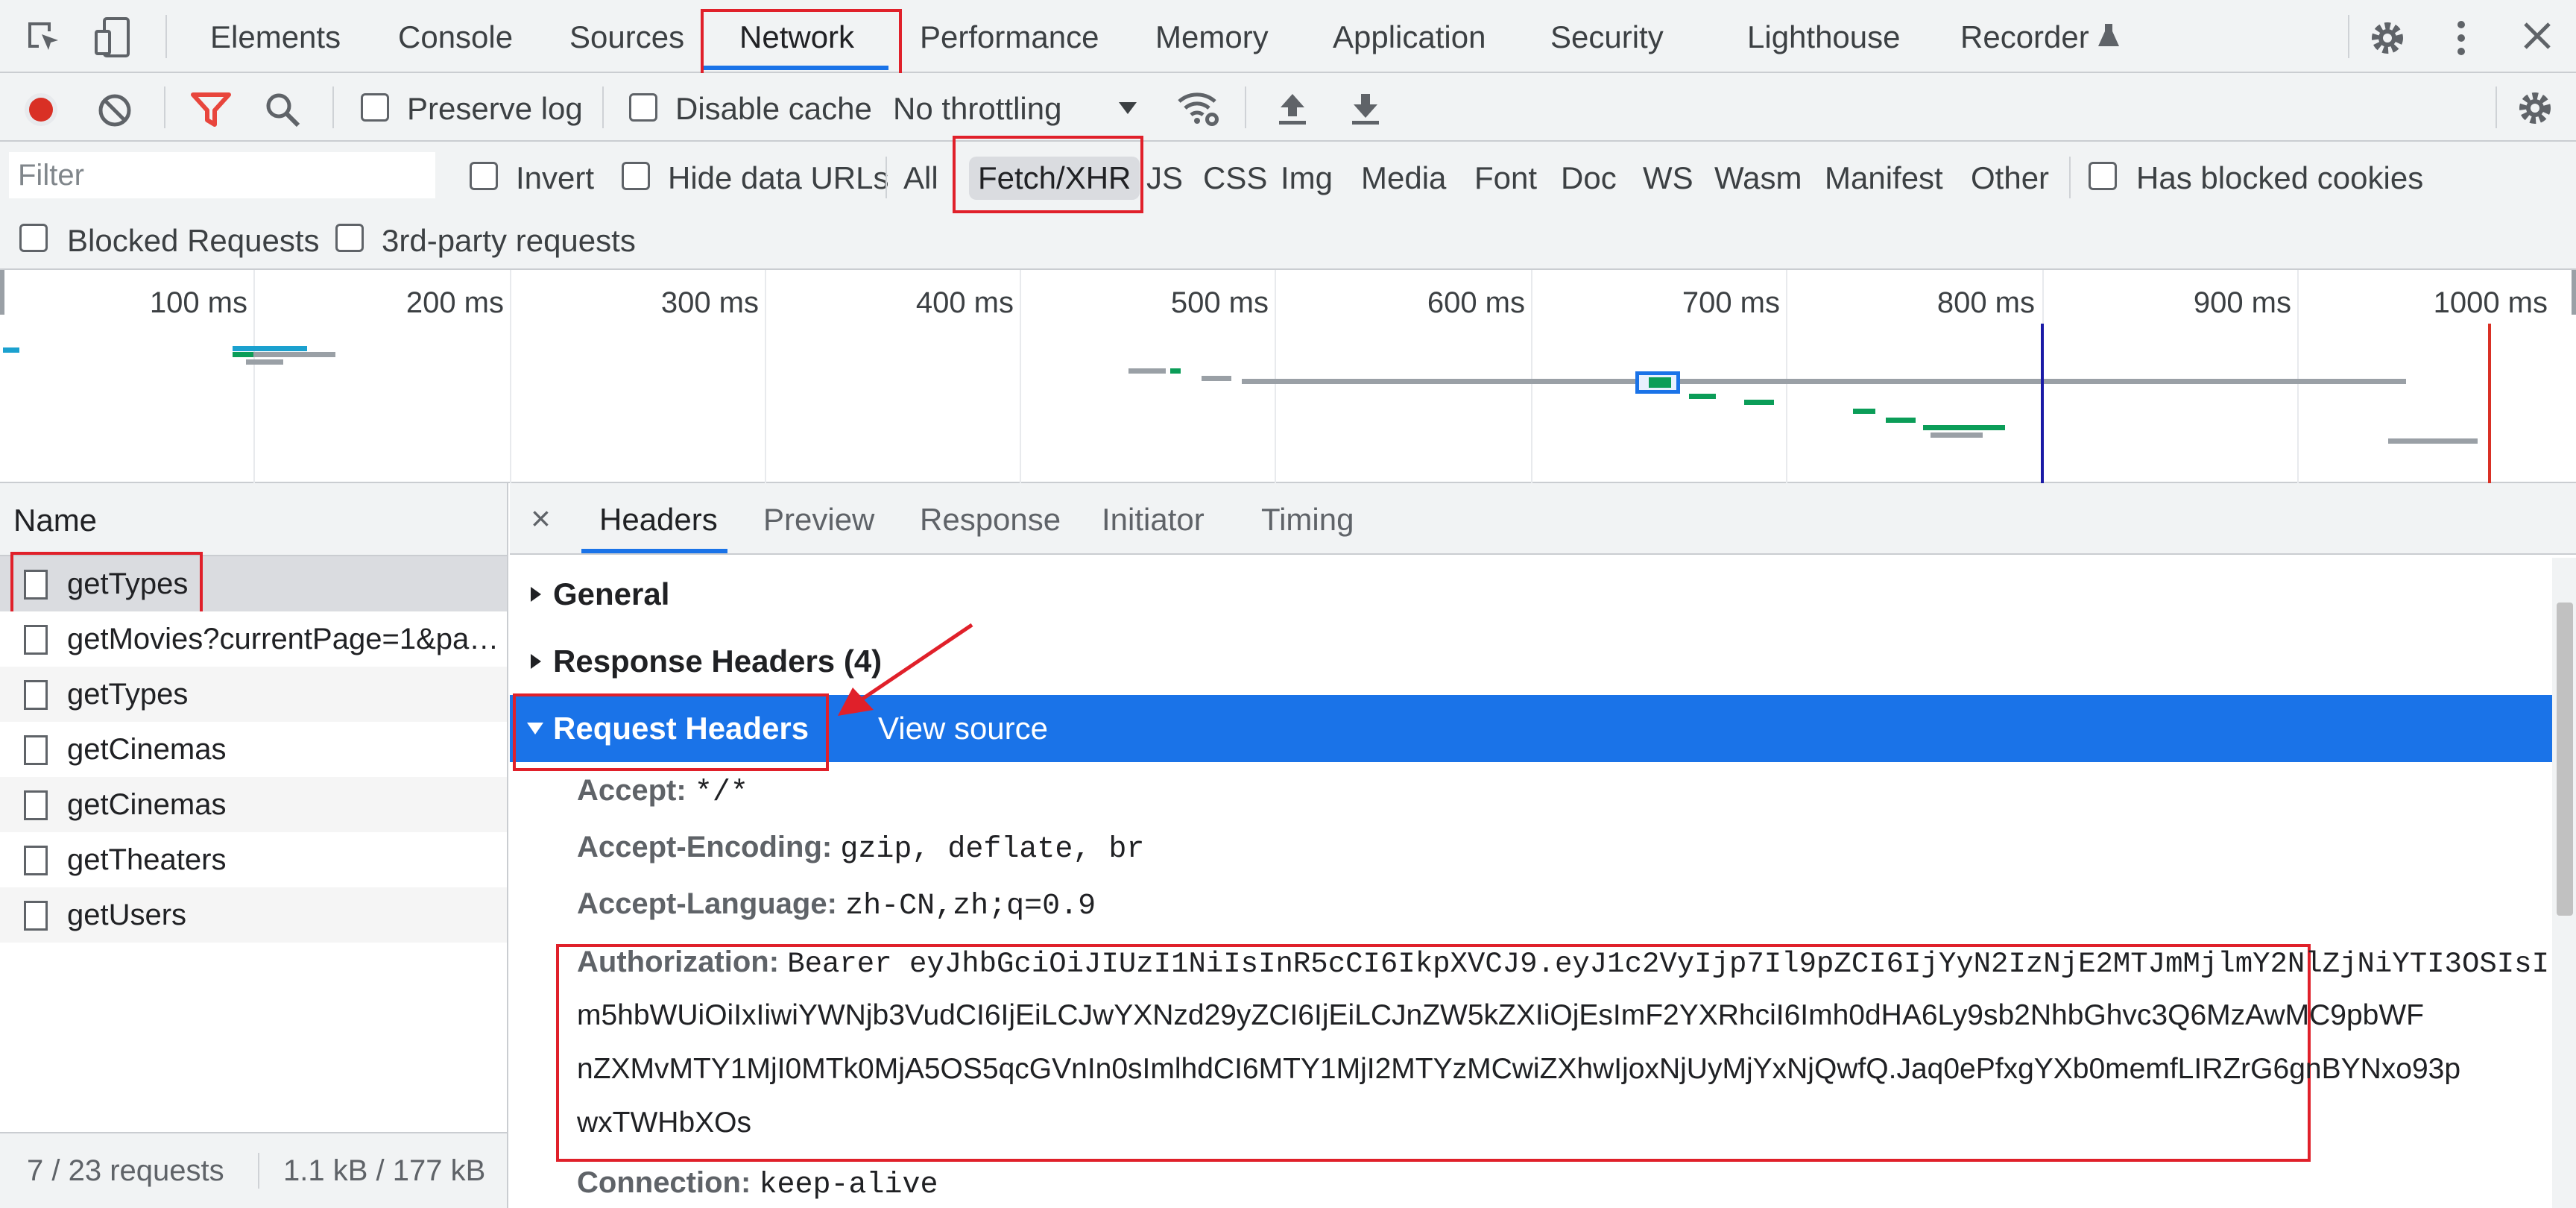 The width and height of the screenshot is (2576, 1208). What do you see at coordinates (1198, 108) in the screenshot?
I see `network-conditions-icon` at bounding box center [1198, 108].